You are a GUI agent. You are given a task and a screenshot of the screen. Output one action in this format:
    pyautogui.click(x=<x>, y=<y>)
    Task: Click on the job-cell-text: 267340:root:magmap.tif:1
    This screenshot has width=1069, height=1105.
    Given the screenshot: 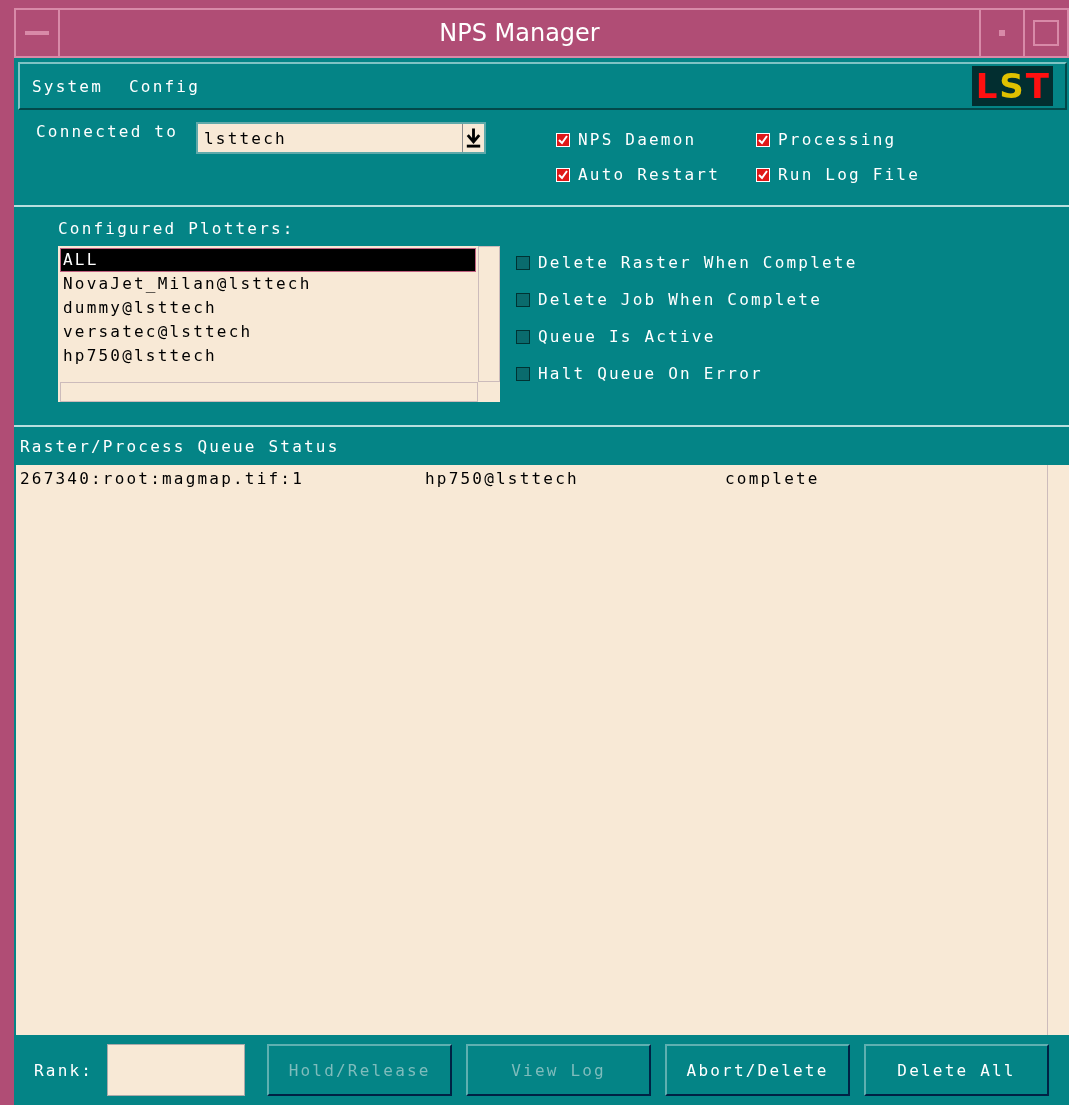 What is the action you would take?
    pyautogui.click(x=162, y=478)
    